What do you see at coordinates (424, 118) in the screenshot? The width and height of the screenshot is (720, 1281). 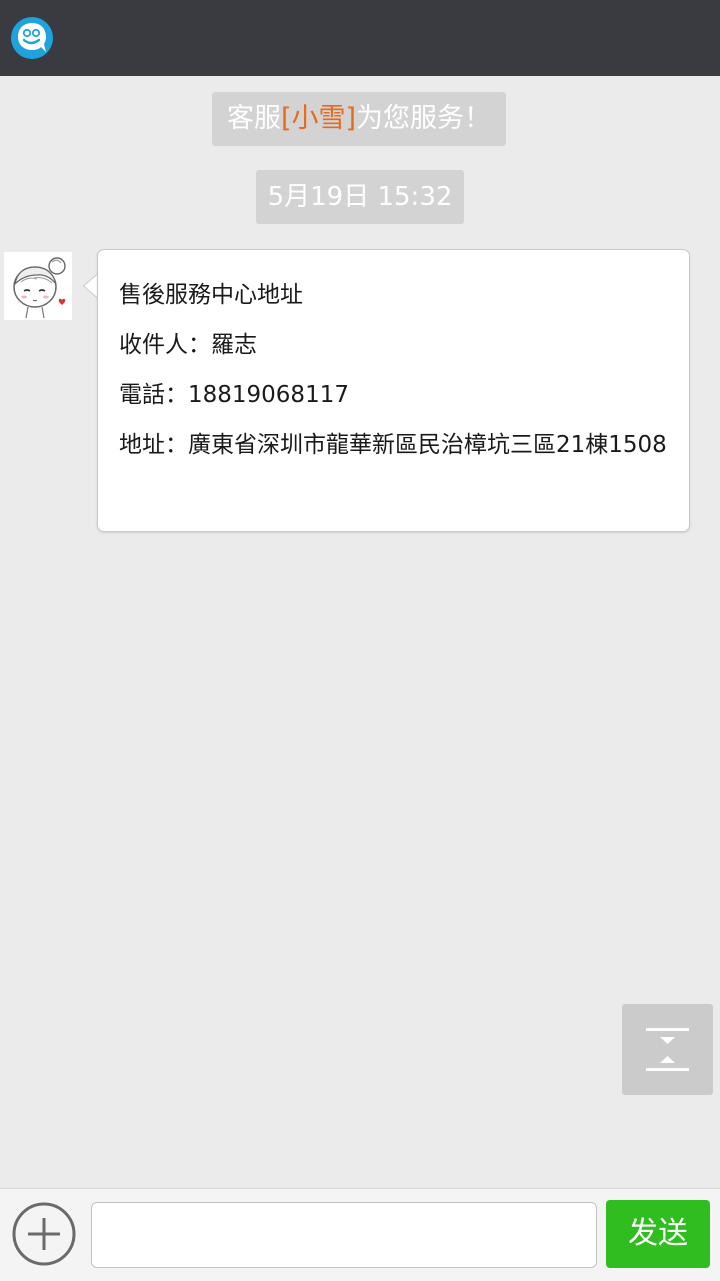 I see `notice-suffix: 为您服务！` at bounding box center [424, 118].